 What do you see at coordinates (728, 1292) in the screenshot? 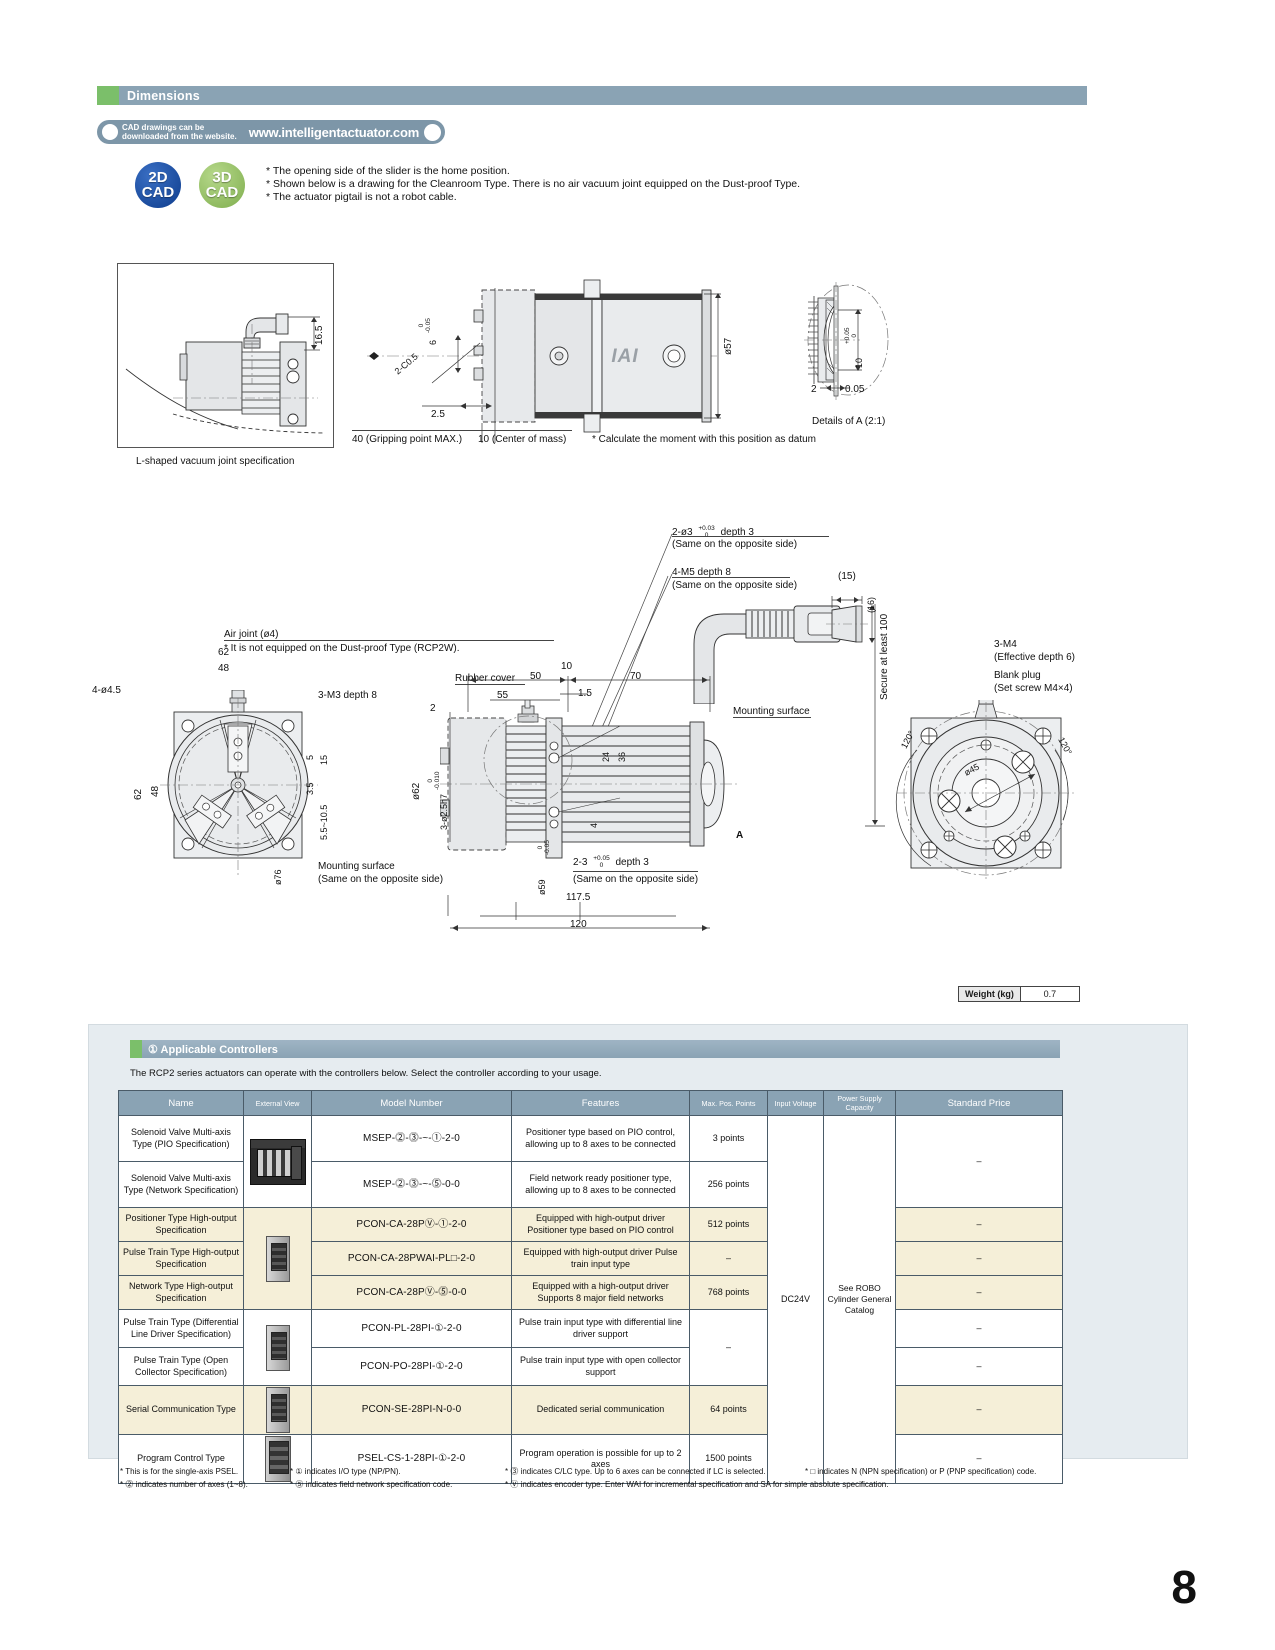
I see `row4-max-points: 768 points` at bounding box center [728, 1292].